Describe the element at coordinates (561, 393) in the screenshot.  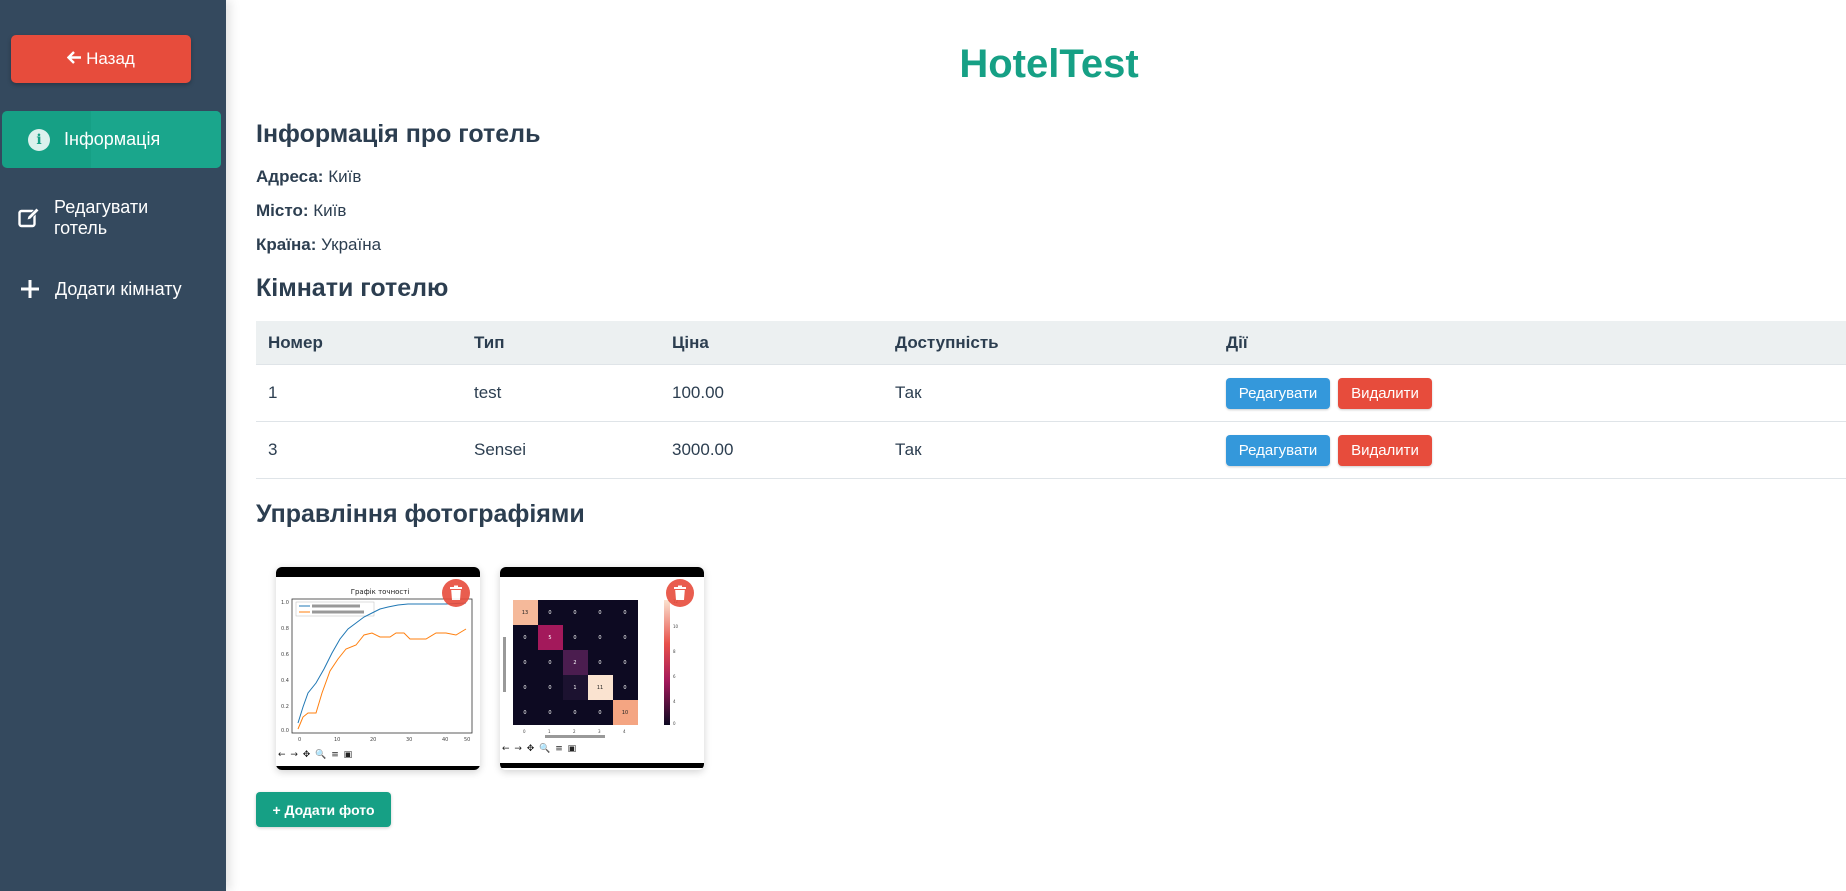
I see `room-type: test` at that location.